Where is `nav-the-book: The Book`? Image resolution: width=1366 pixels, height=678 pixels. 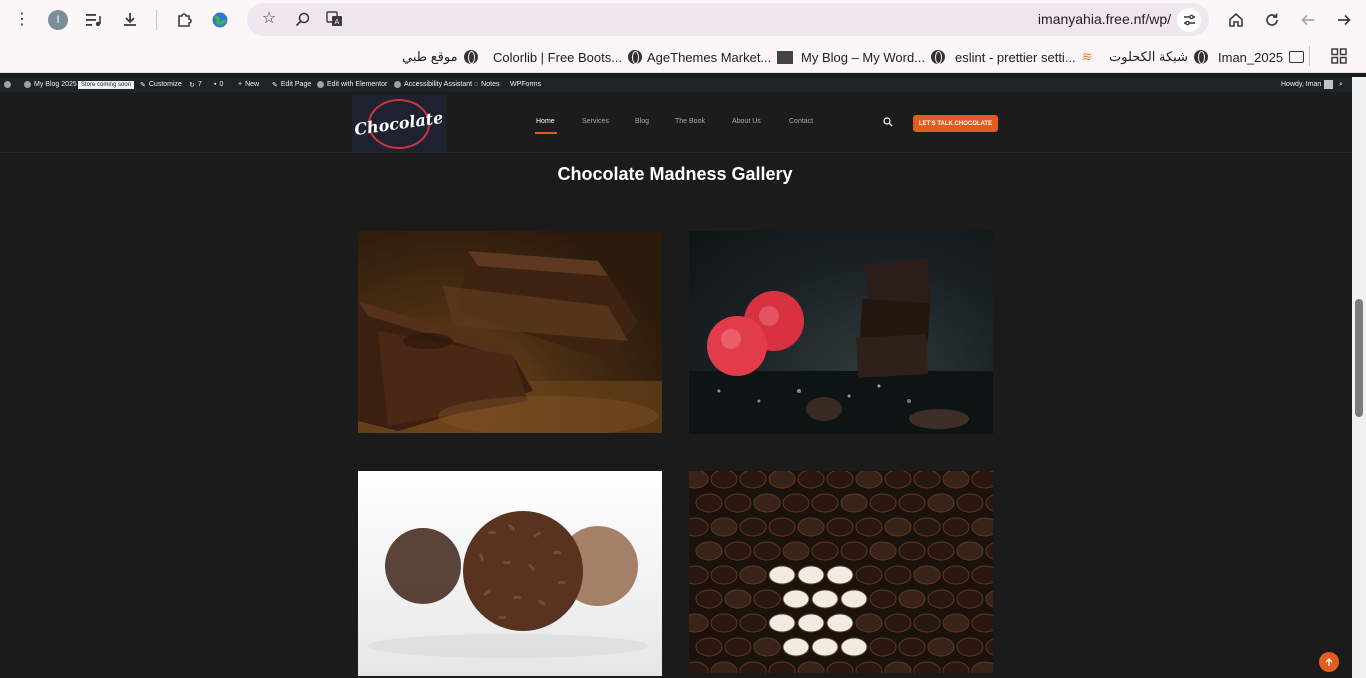
nav-the-book: The Book is located at coordinates (690, 121).